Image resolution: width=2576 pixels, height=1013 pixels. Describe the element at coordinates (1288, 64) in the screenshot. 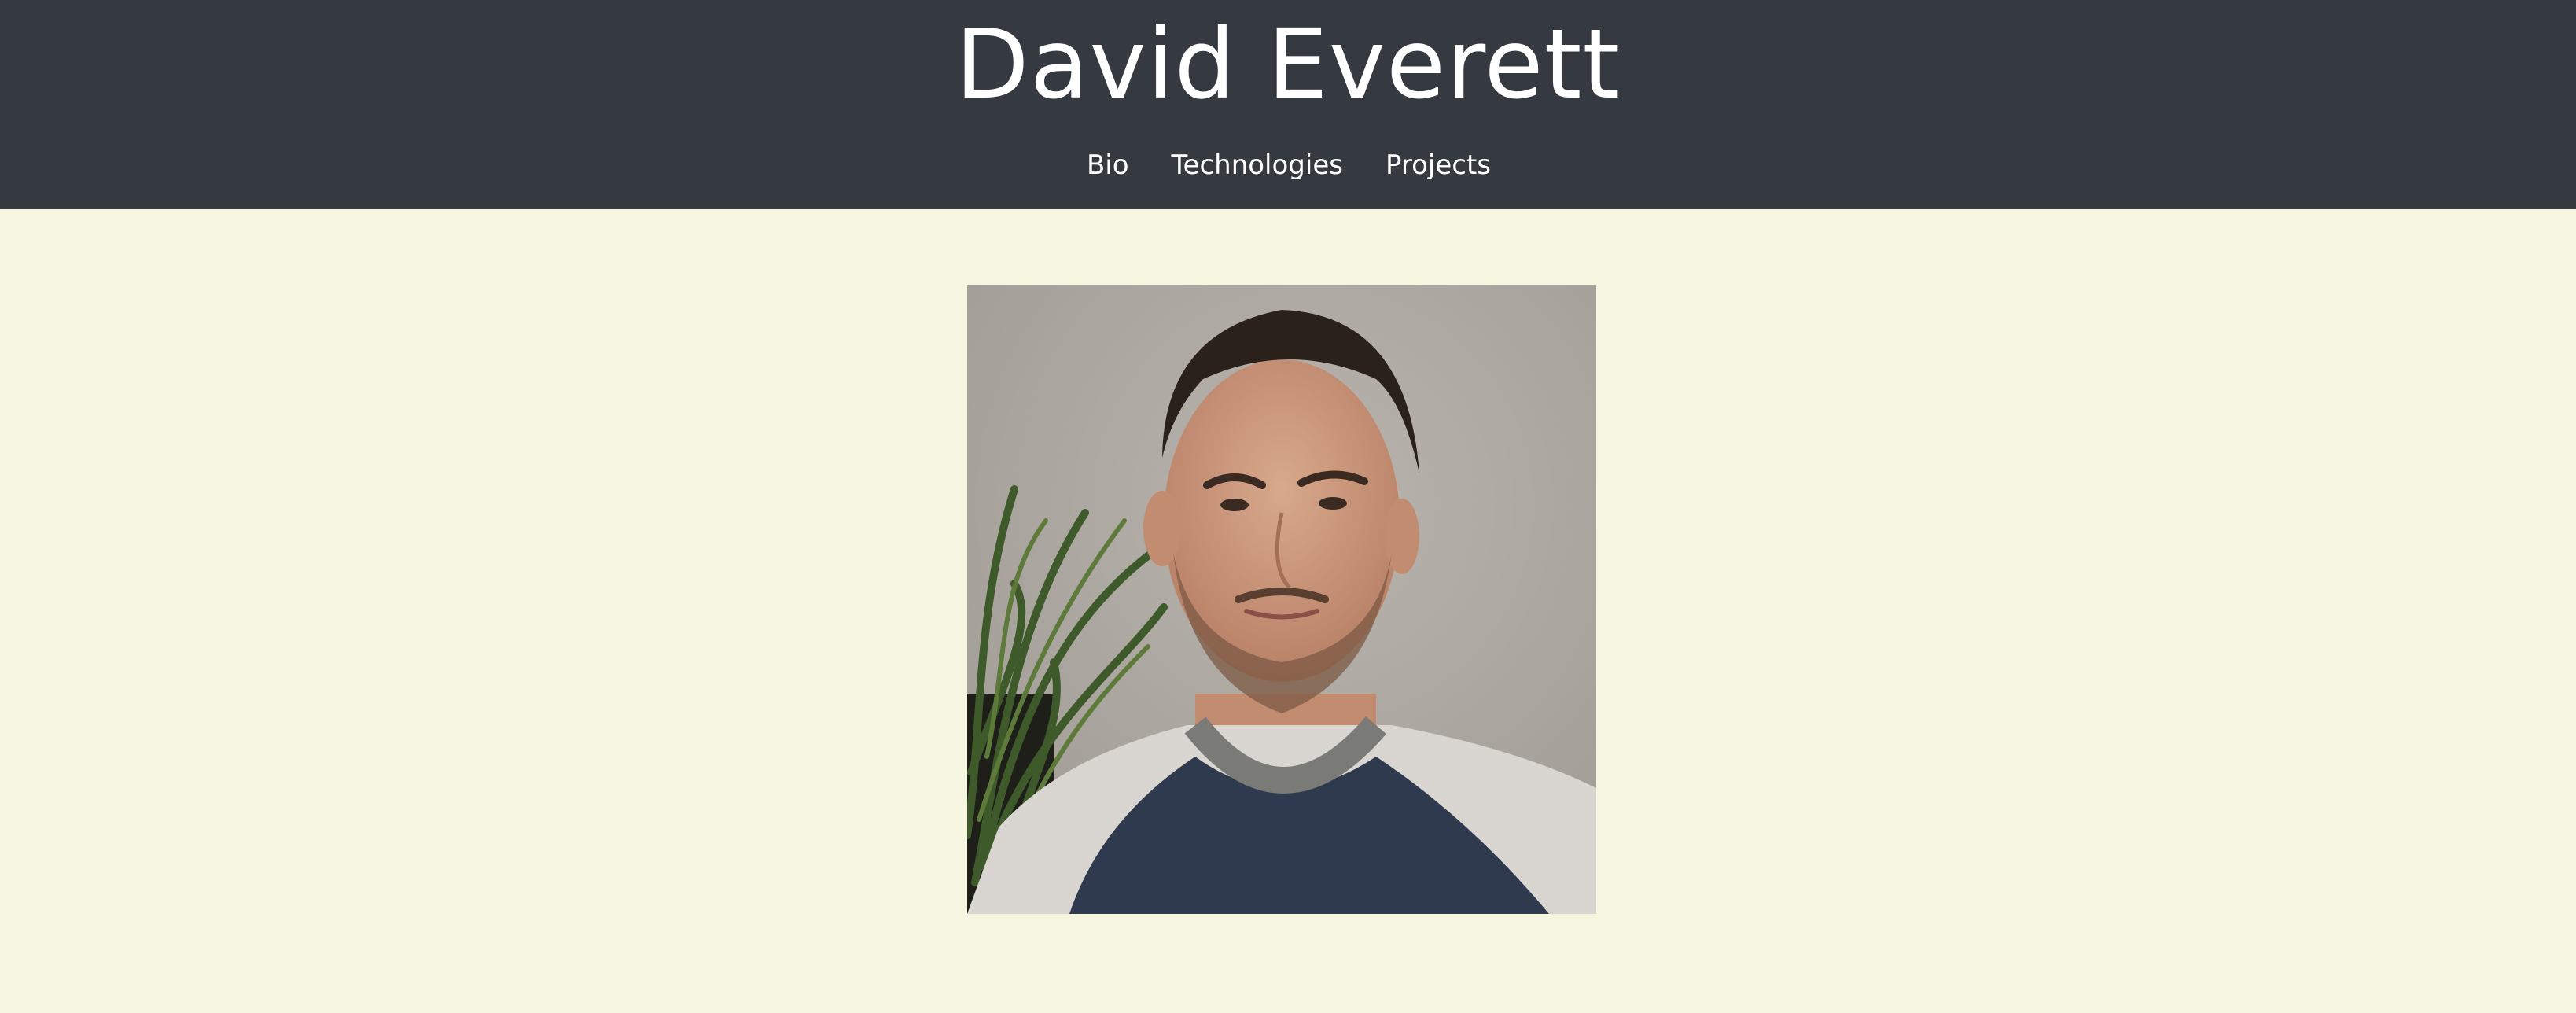

I see `site-title: David Everett` at that location.